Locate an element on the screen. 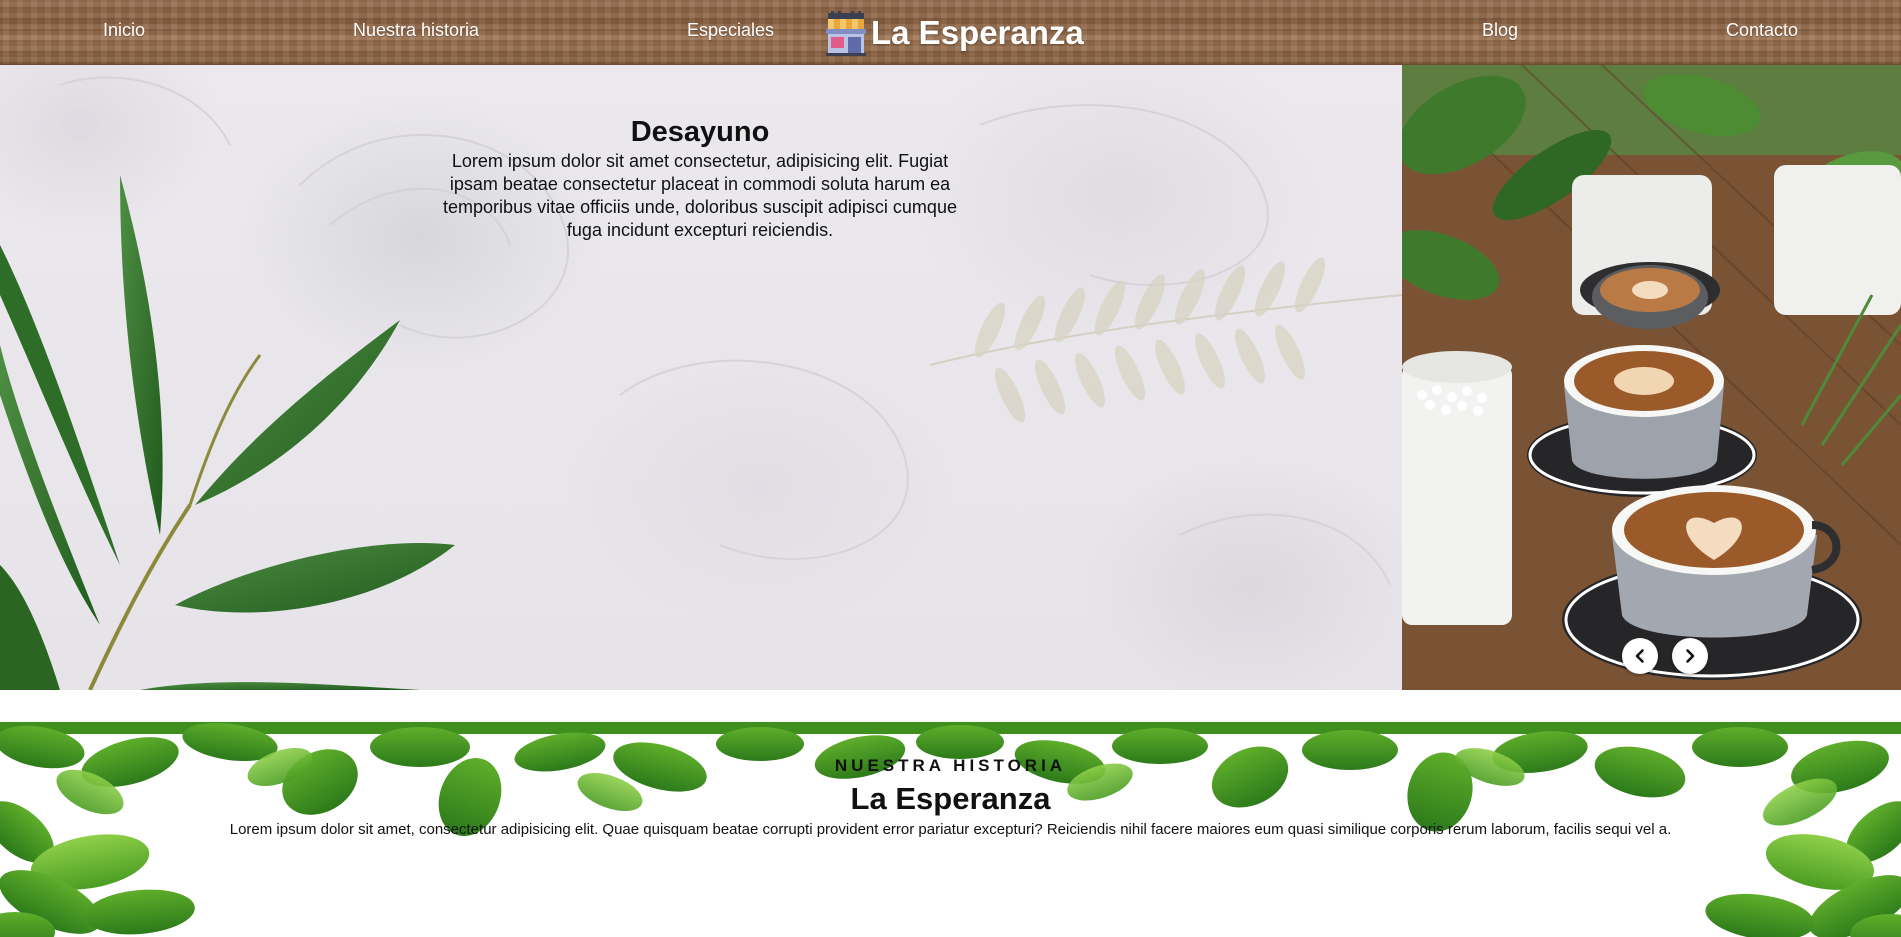 This screenshot has width=1901, height=937. chevron-left-icon is located at coordinates (1639, 656).